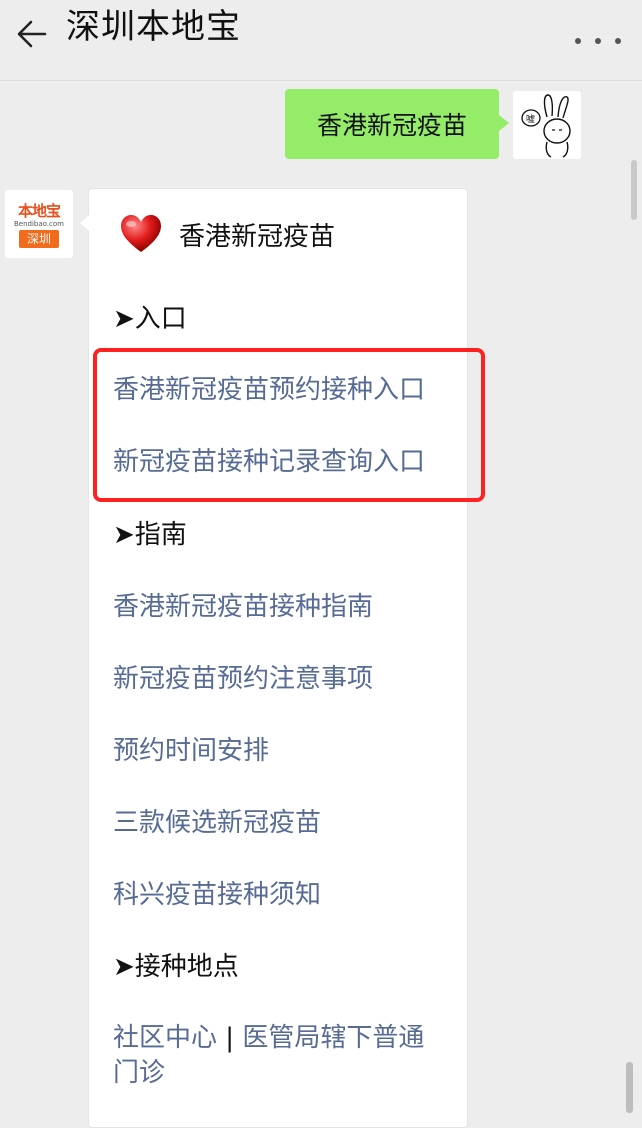  I want to click on link-booking-schedule: 预约时间安排, so click(191, 751).